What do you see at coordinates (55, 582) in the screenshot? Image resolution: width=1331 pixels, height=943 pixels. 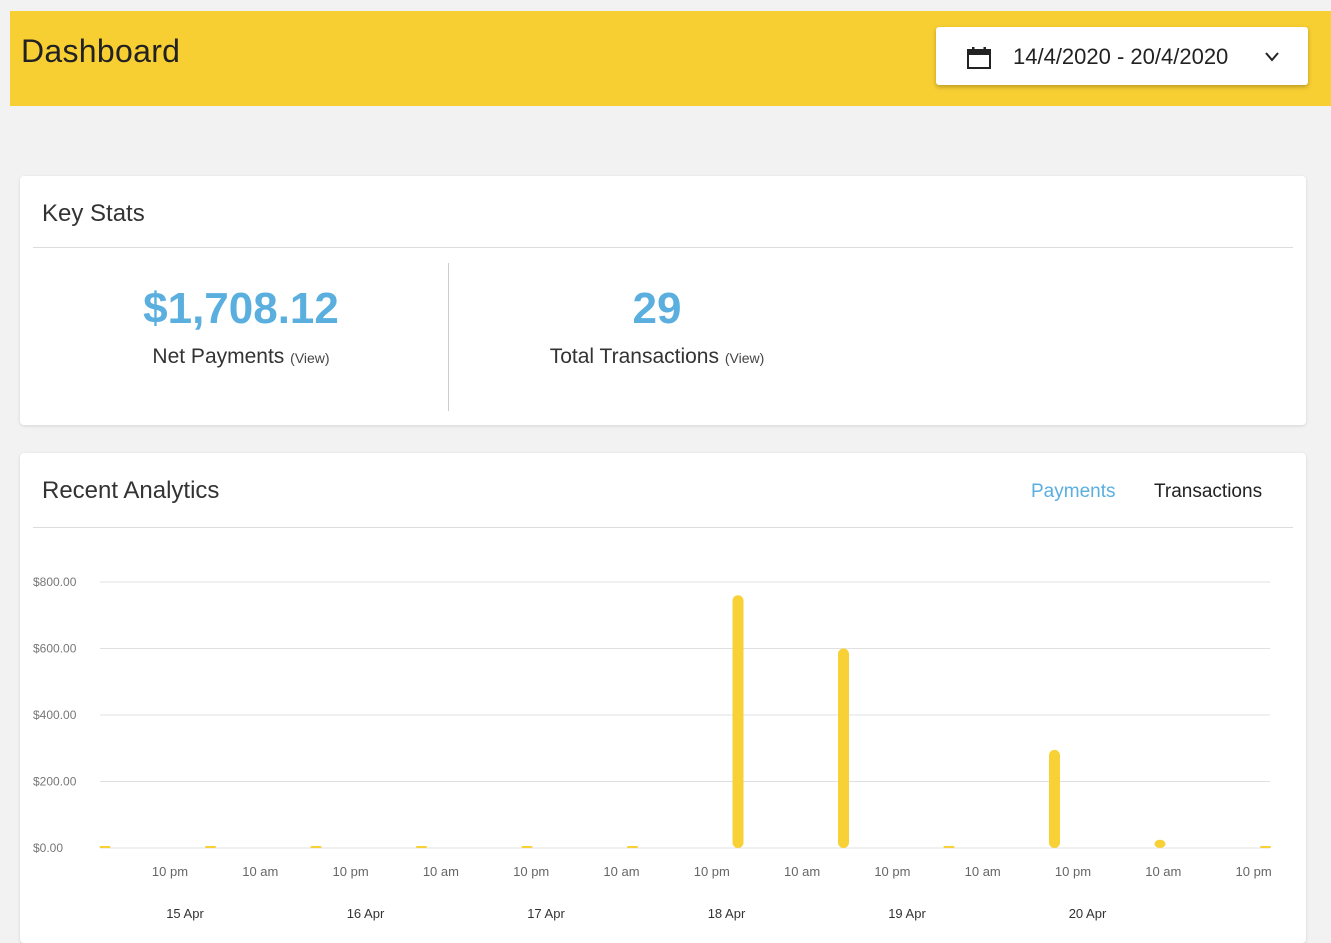 I see `y-tick-label: $800.00` at bounding box center [55, 582].